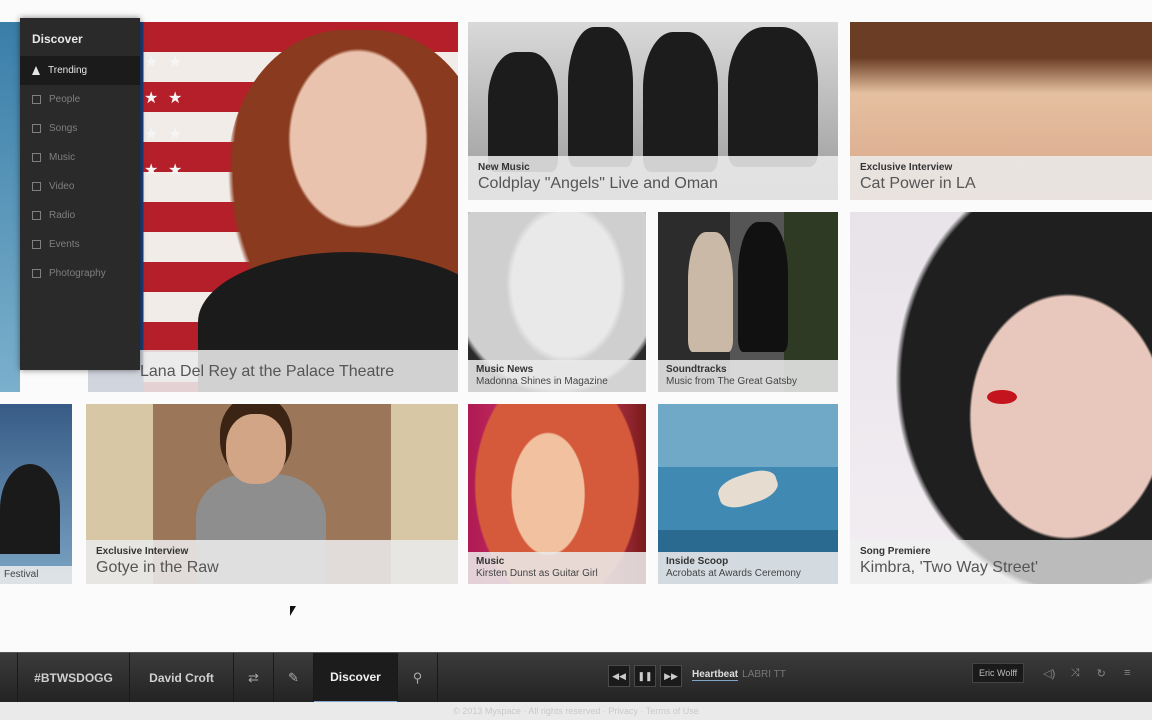 This screenshot has height=720, width=1152. I want to click on brand-label: #BTWSDOGG, so click(73, 677).